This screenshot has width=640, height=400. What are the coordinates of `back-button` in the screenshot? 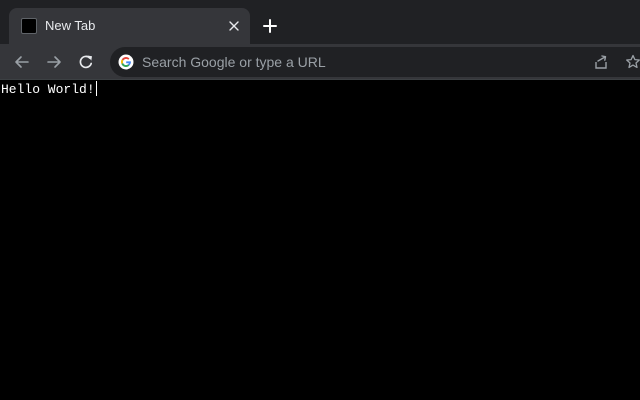 It's located at (22, 62).